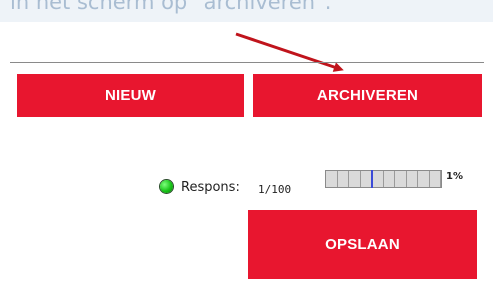 This screenshot has width=493, height=282. What do you see at coordinates (275, 189) in the screenshot?
I see `response-count: 1/100` at bounding box center [275, 189].